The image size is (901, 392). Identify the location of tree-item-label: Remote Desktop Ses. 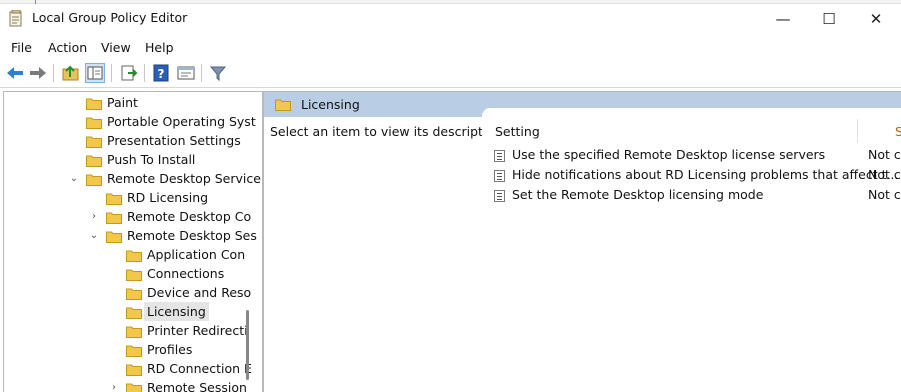
(192, 235).